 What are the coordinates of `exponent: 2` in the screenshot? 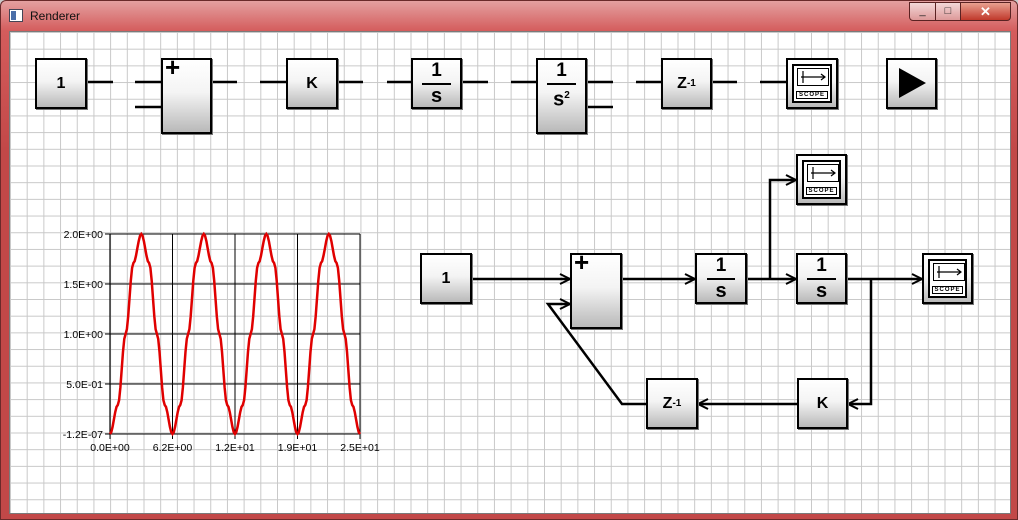 It's located at (567, 95).